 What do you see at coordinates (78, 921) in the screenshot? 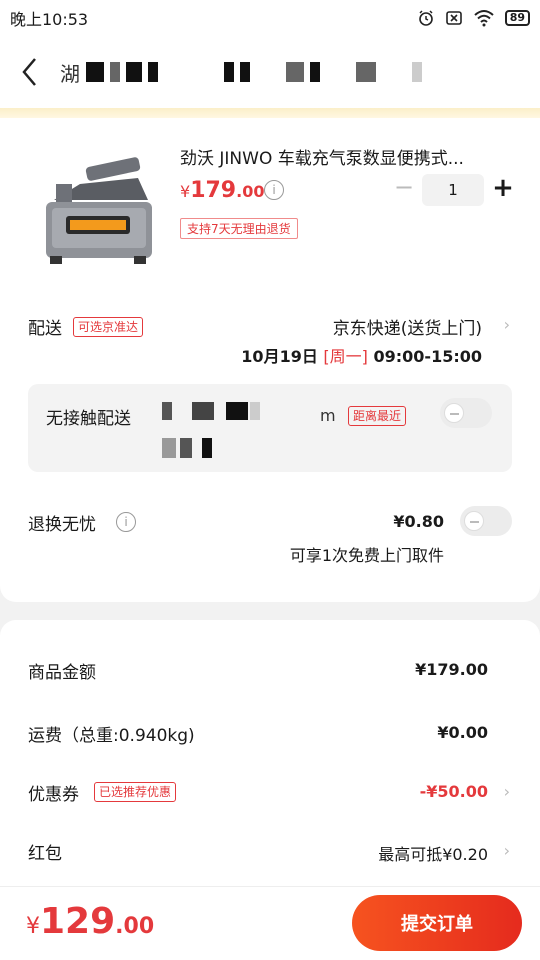
I see `total-integer: 129` at bounding box center [78, 921].